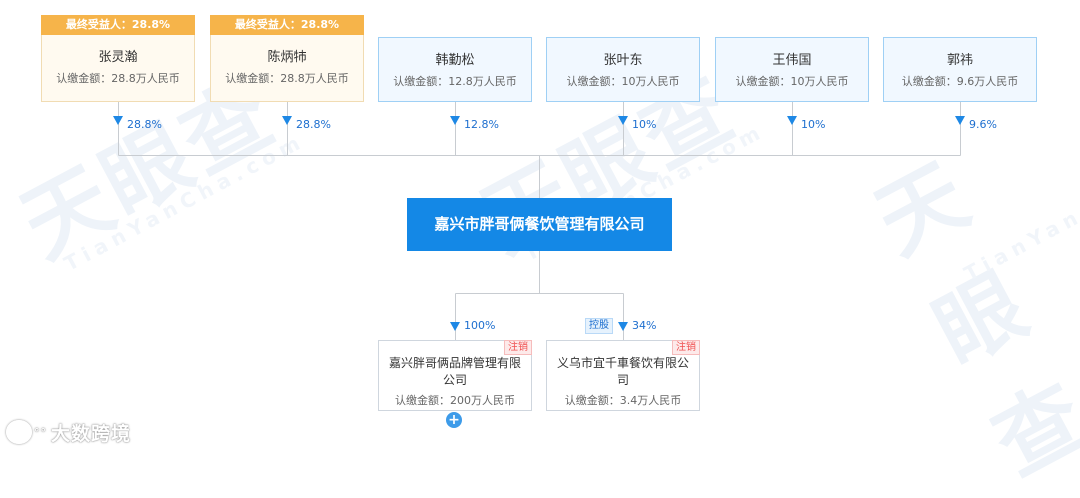  I want to click on investment-ratio: 100%, so click(480, 325).